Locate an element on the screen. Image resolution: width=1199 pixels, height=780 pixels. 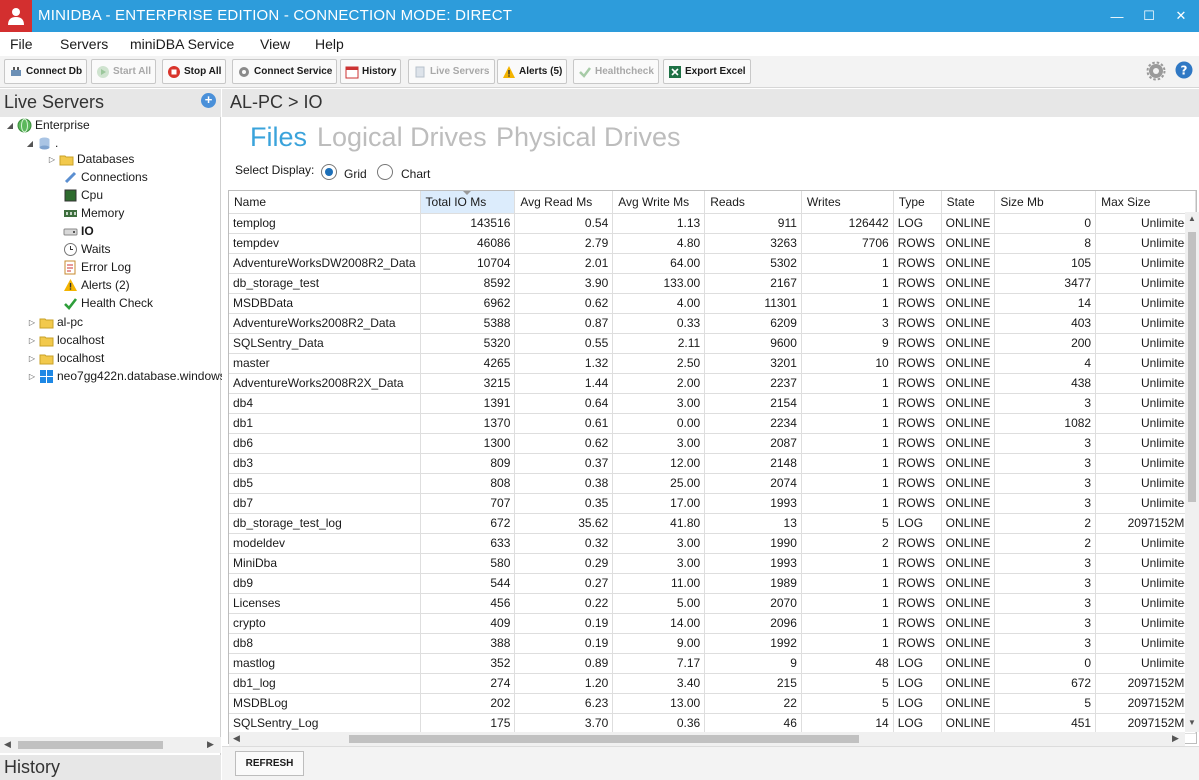
connect-service-button: Connect Service is located at coordinates (285, 71).